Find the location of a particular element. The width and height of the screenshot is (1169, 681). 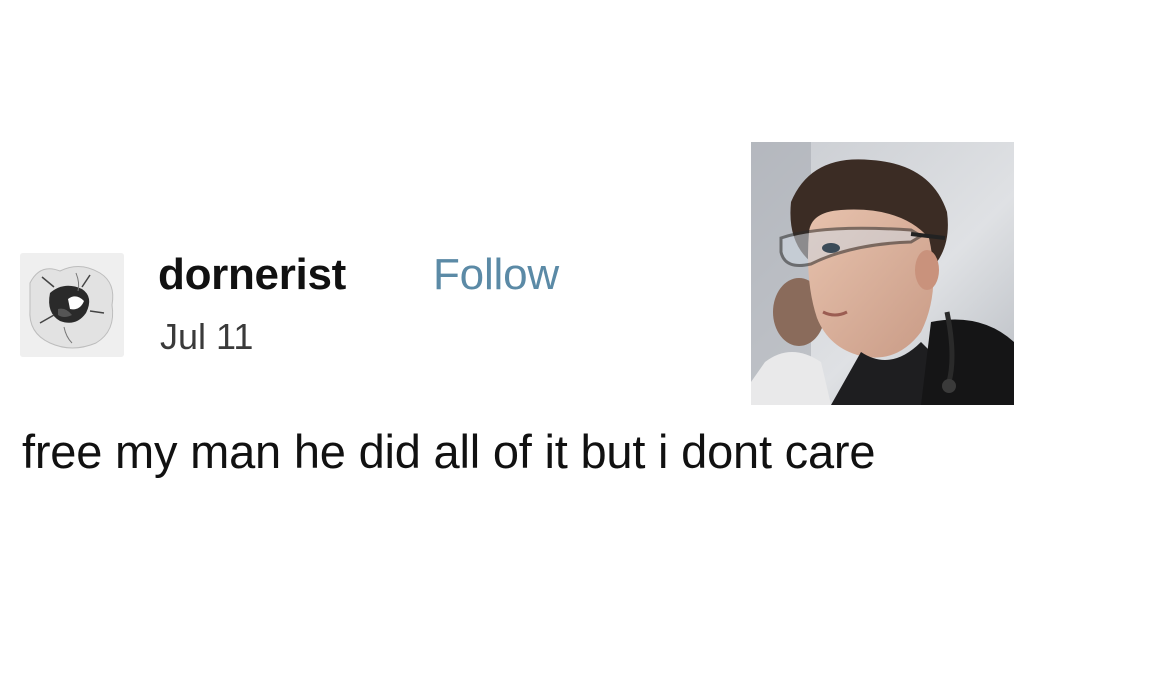

username: dornerist is located at coordinates (252, 275).